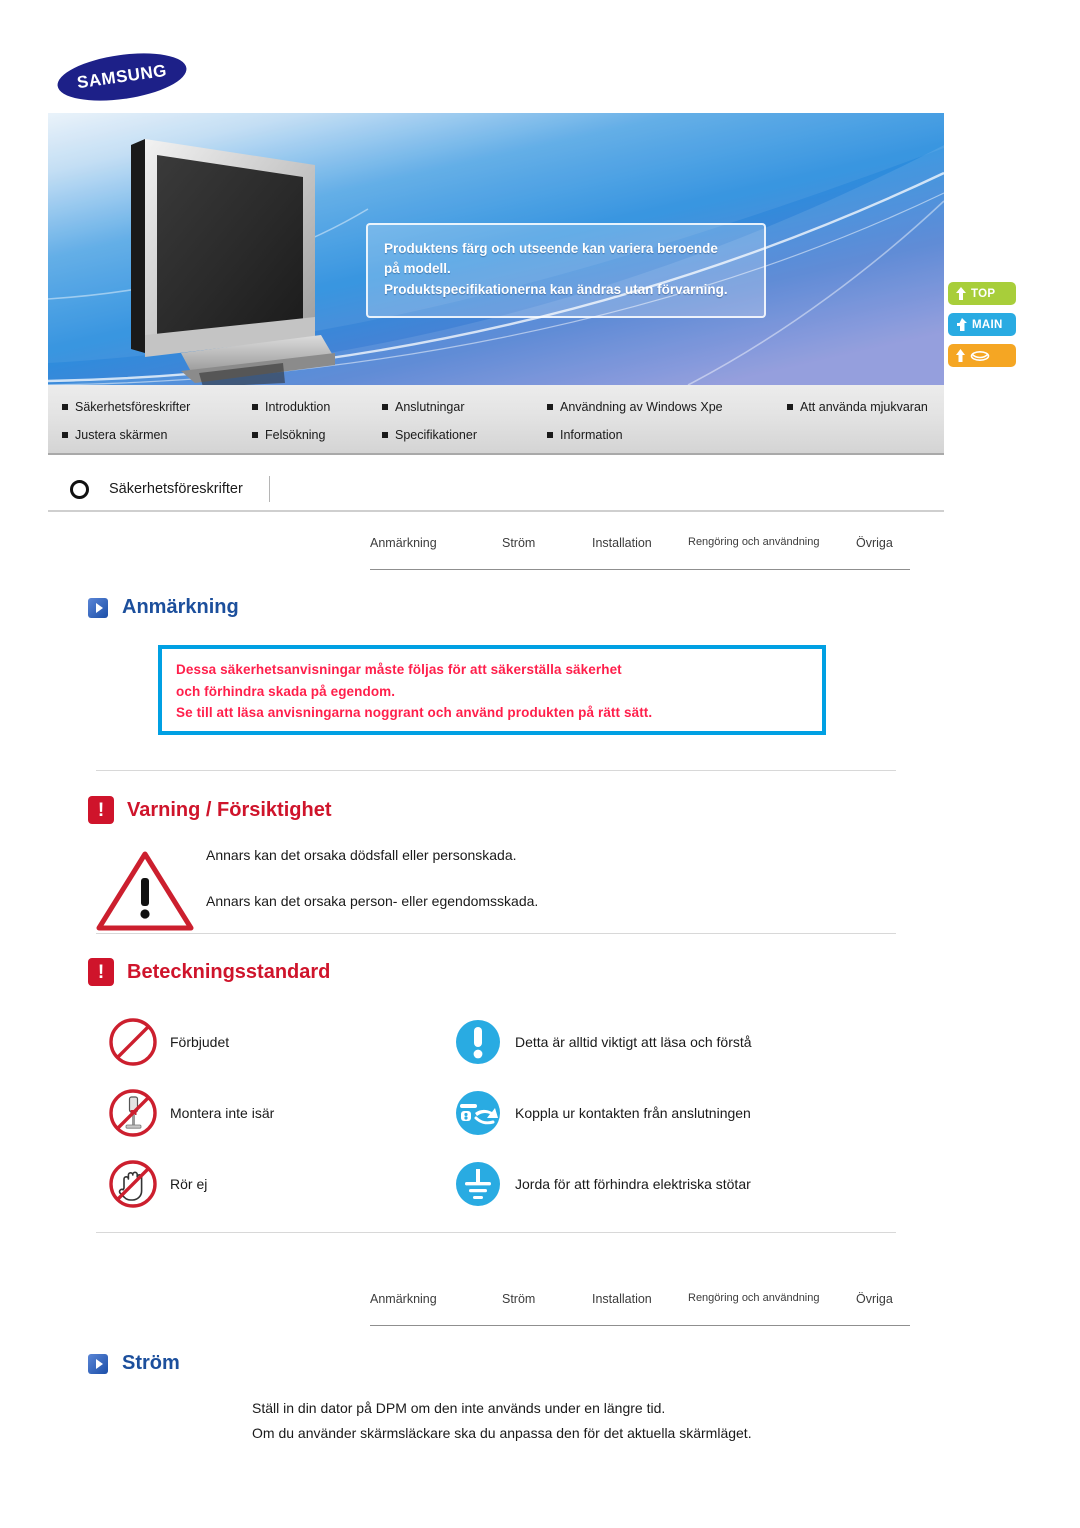 This screenshot has height=1528, width=1080. Describe the element at coordinates (121, 435) in the screenshot. I see `nav-label: Justera skärmen` at that location.